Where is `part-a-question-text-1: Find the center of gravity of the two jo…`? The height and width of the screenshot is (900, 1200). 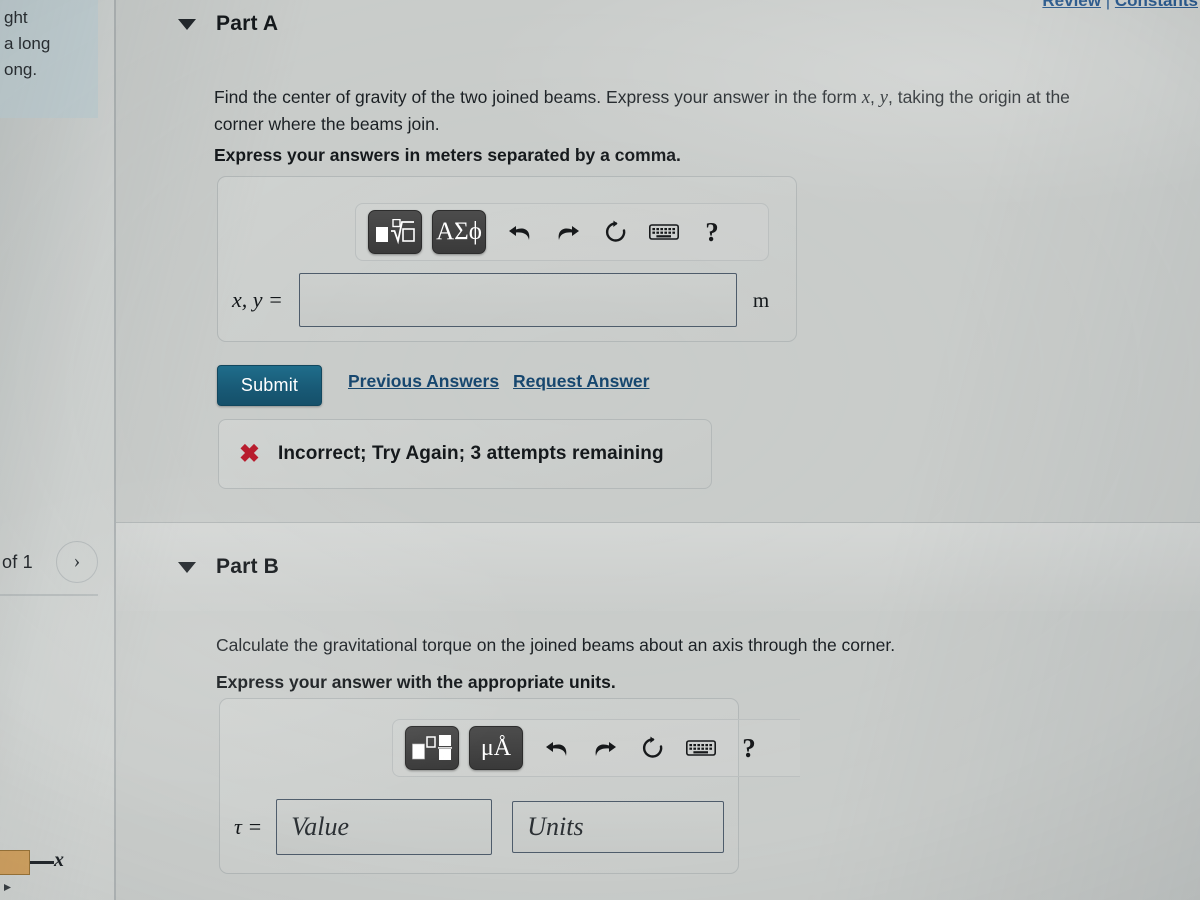
part-a-question-text-1: Find the center of gravity of the two jo… is located at coordinates (538, 97).